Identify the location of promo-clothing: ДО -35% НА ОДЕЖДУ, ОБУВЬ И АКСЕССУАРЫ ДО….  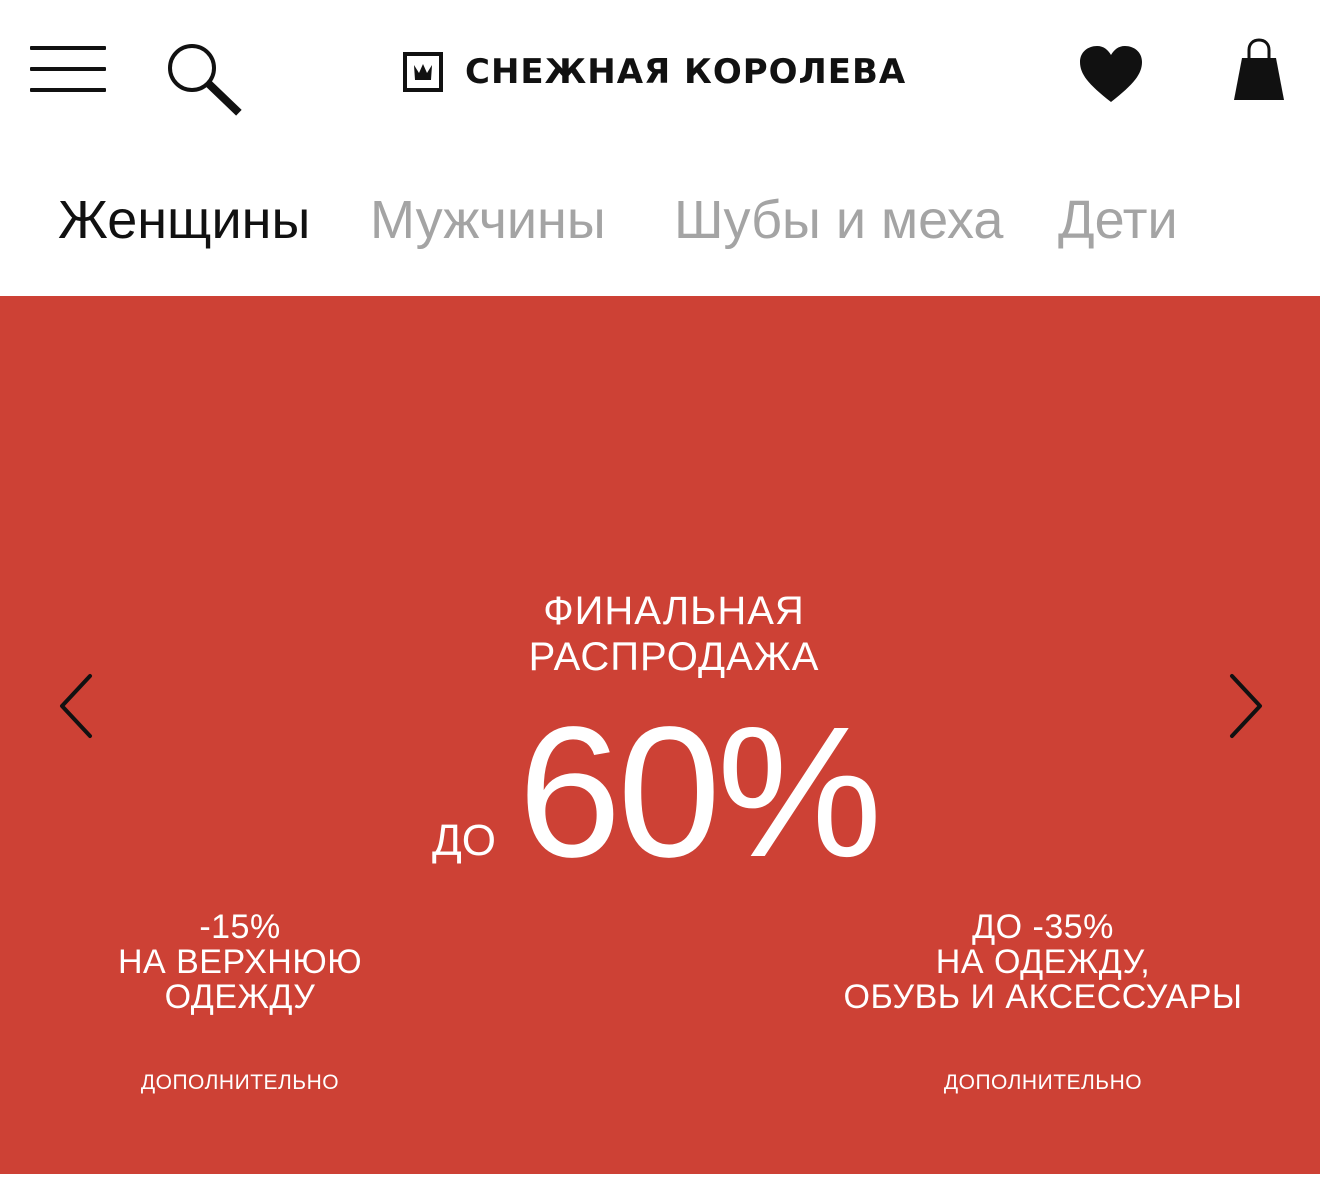
(1043, 1002).